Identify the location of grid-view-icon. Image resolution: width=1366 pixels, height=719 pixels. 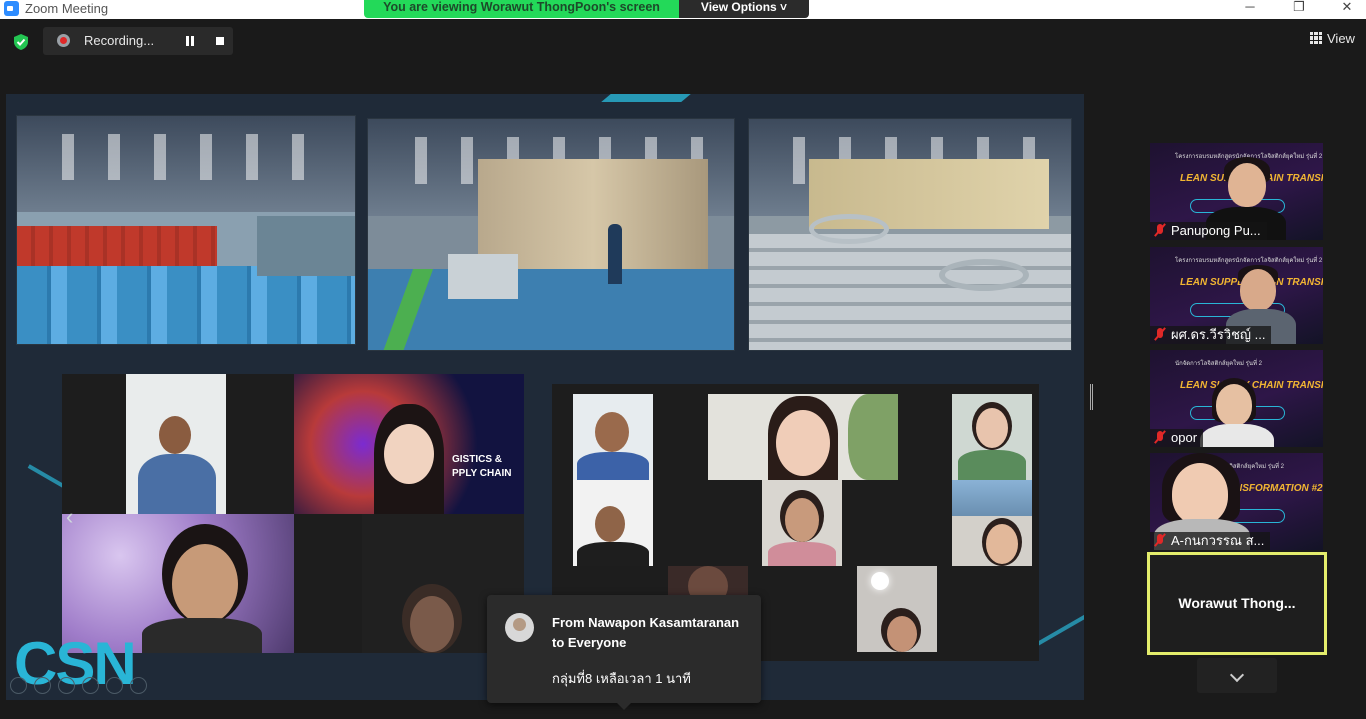
(1316, 38).